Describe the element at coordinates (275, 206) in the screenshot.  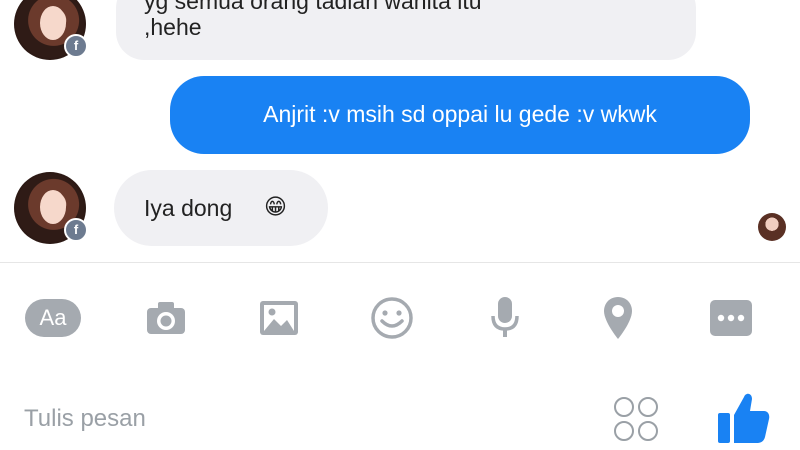
I see `grin-emoji-icon: 😁` at that location.